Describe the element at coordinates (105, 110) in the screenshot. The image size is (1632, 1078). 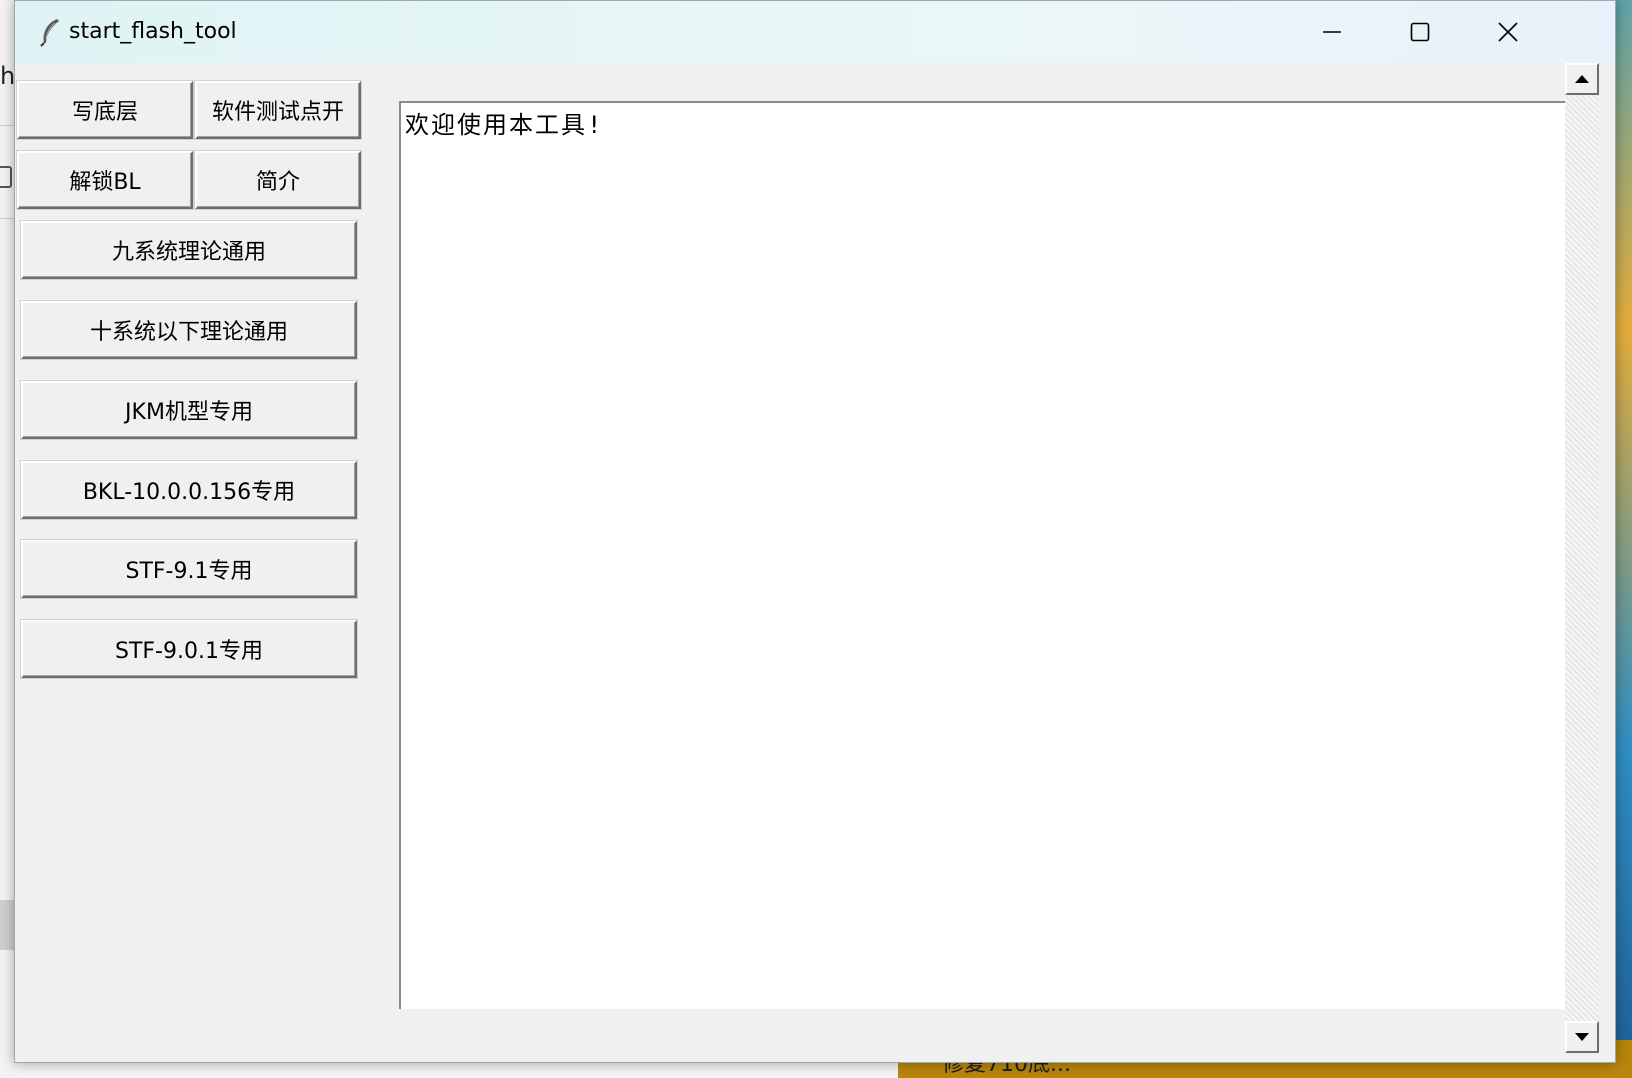
I see `write-base-button: 写底层` at that location.